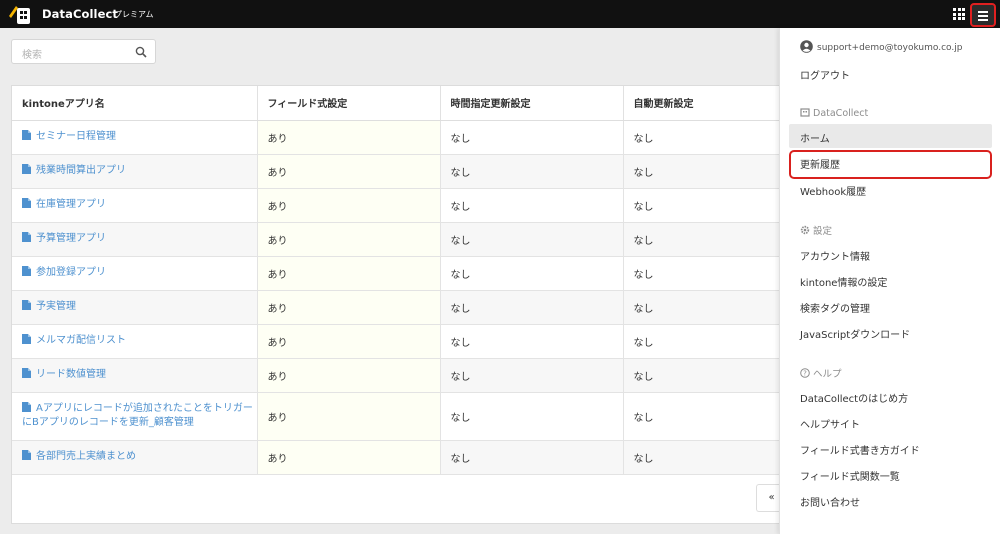 This screenshot has height=534, width=1000. I want to click on apps-grid-icon, so click(959, 14).